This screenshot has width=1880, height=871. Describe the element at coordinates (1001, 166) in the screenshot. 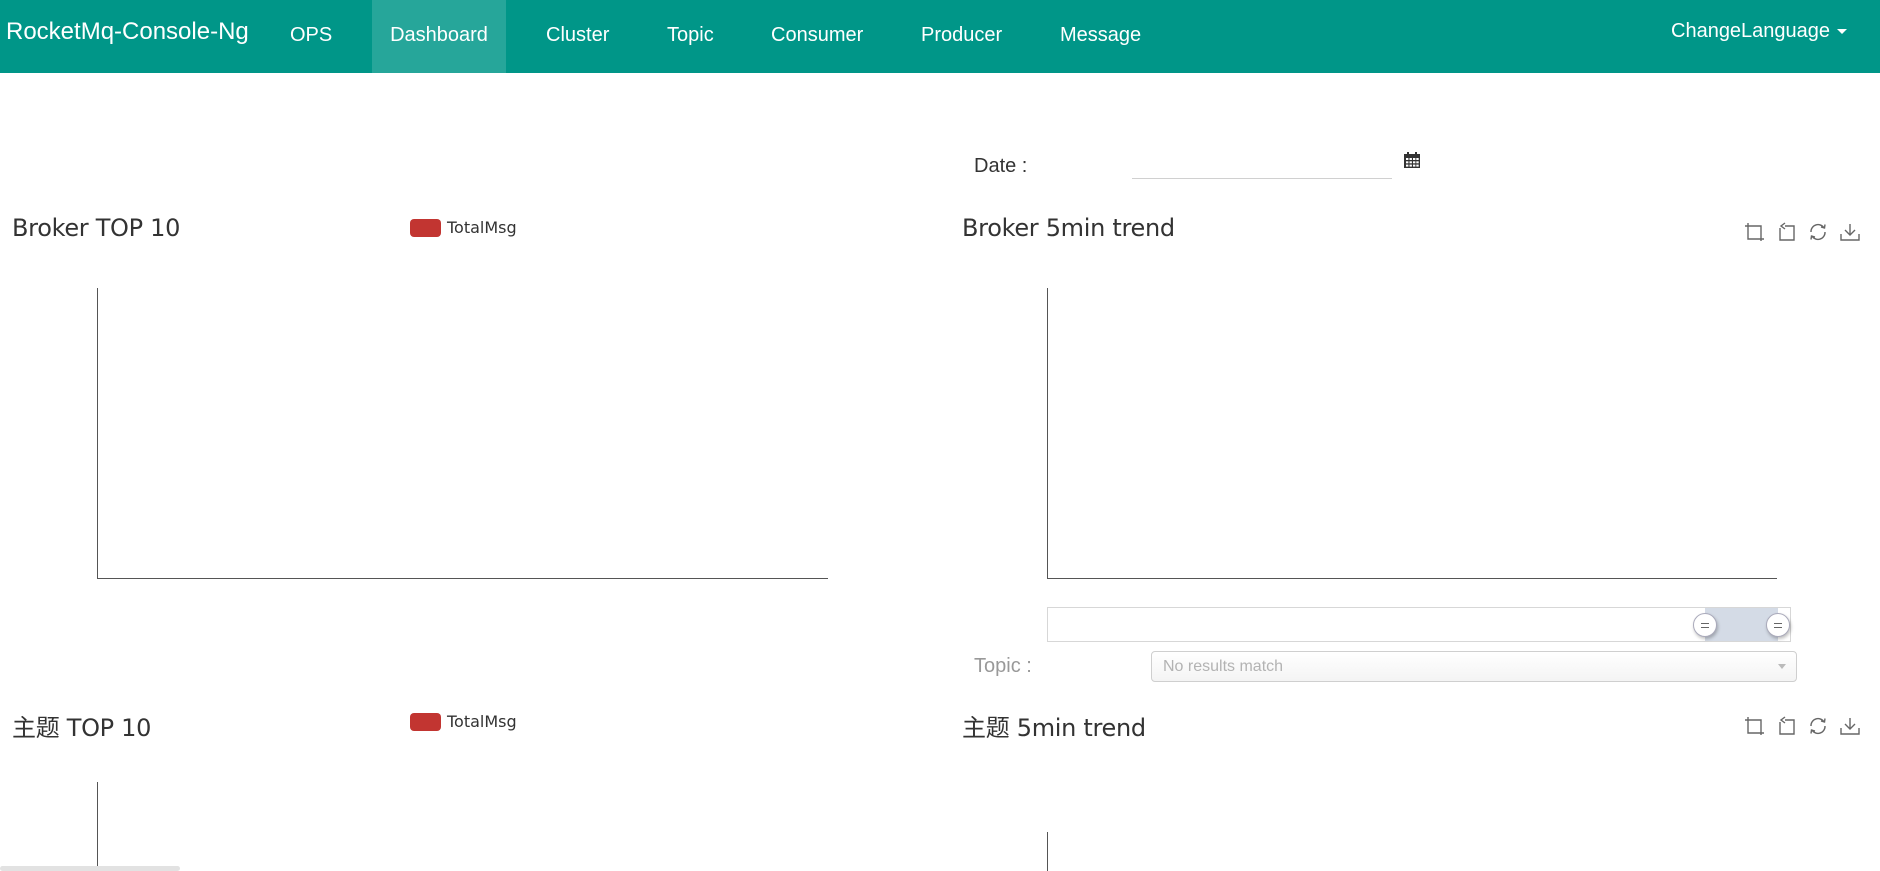

I see `date-label: Date :` at that location.